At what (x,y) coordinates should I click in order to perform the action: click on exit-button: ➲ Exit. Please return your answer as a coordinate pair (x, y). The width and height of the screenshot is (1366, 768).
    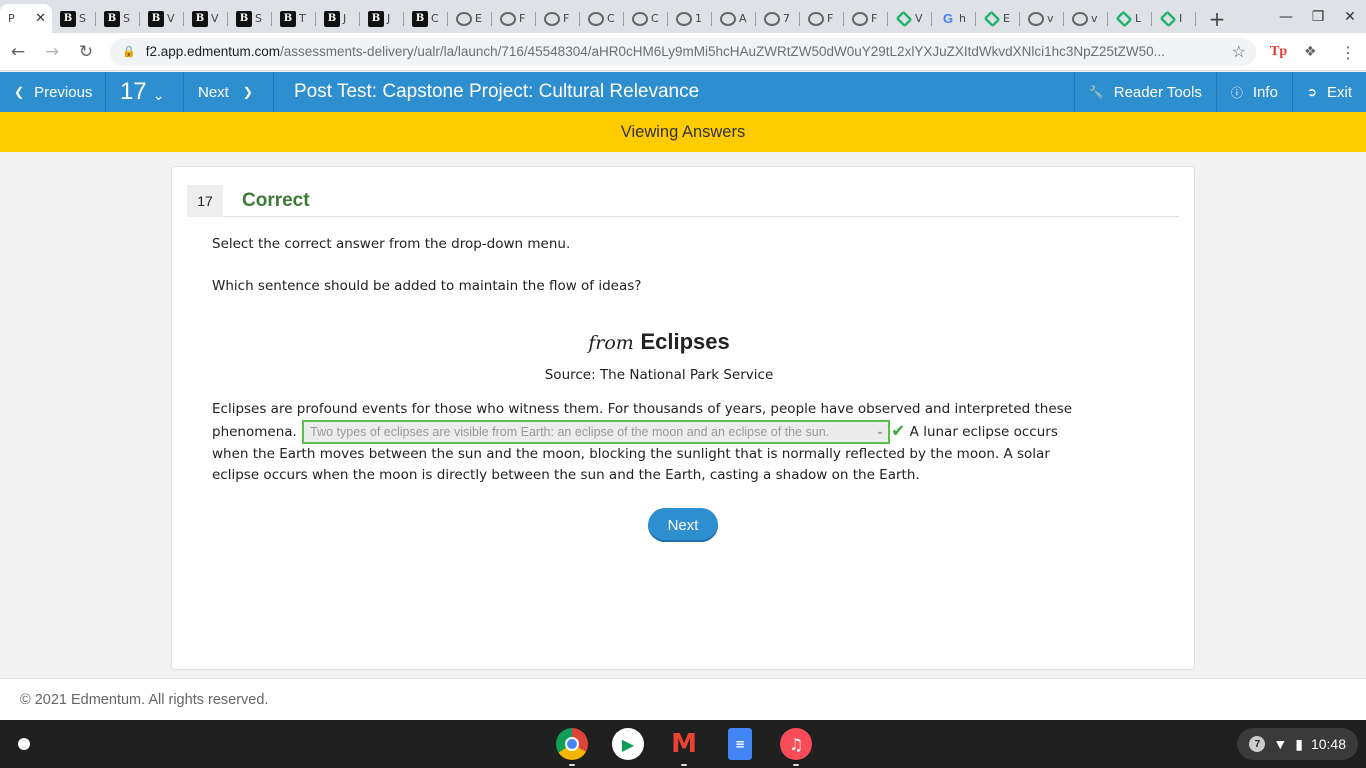
    Looking at the image, I should click on (1328, 92).